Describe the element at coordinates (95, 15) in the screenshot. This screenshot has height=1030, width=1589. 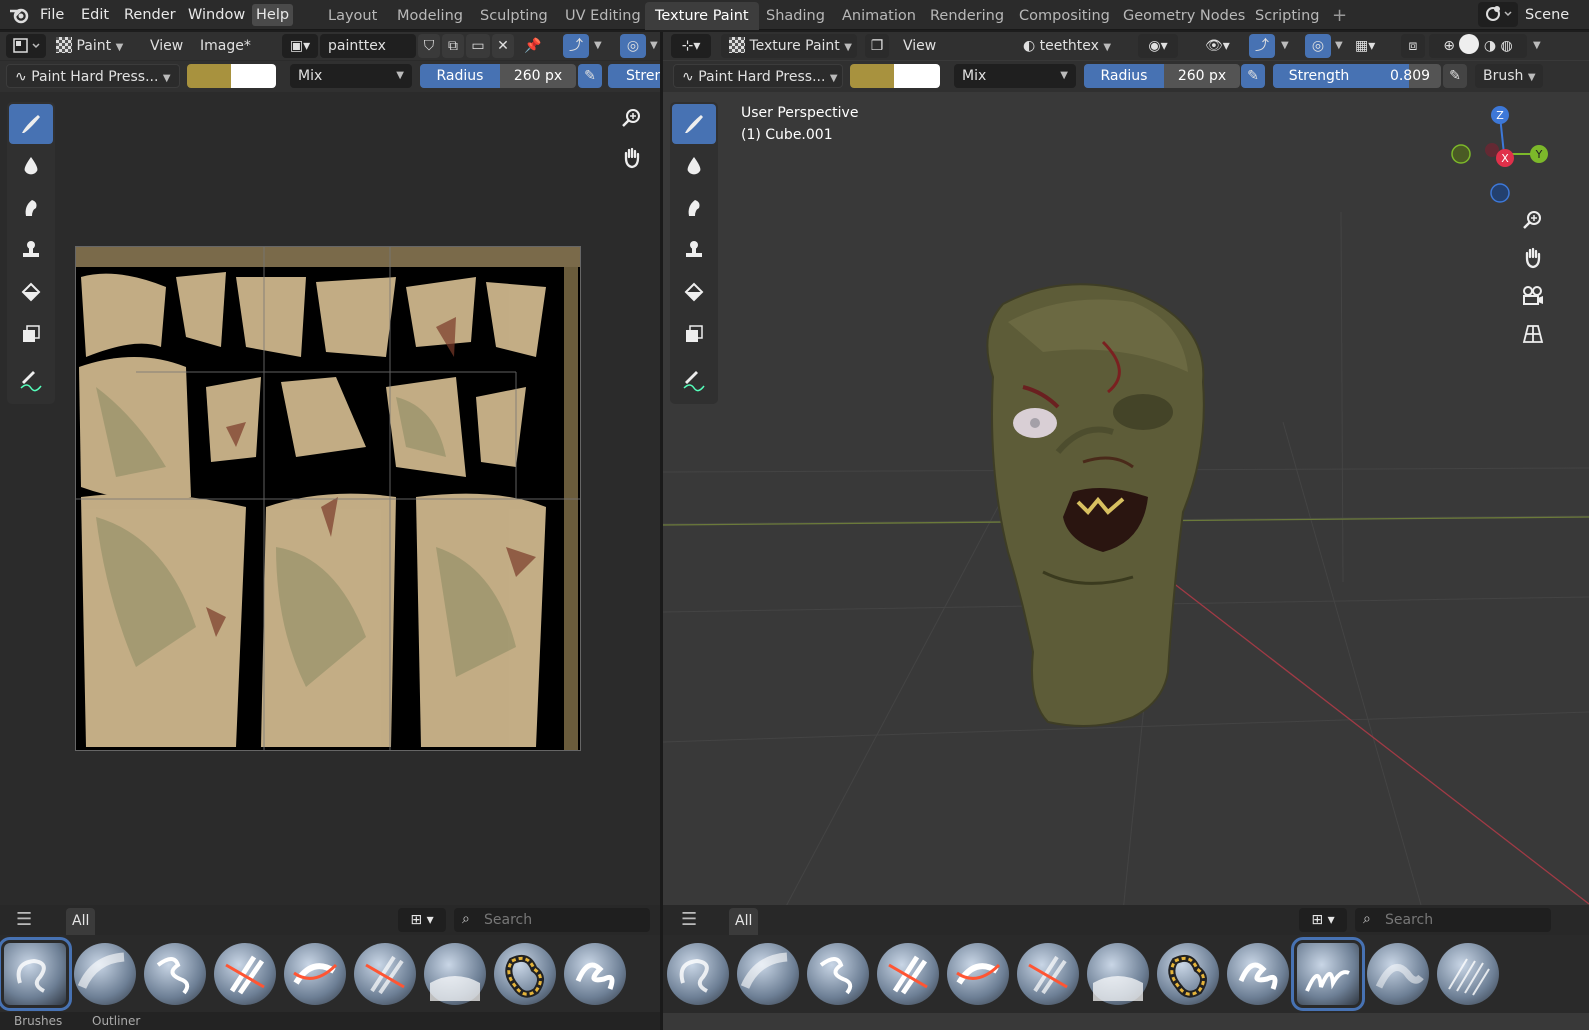
I see `menu-edit: Edit` at that location.